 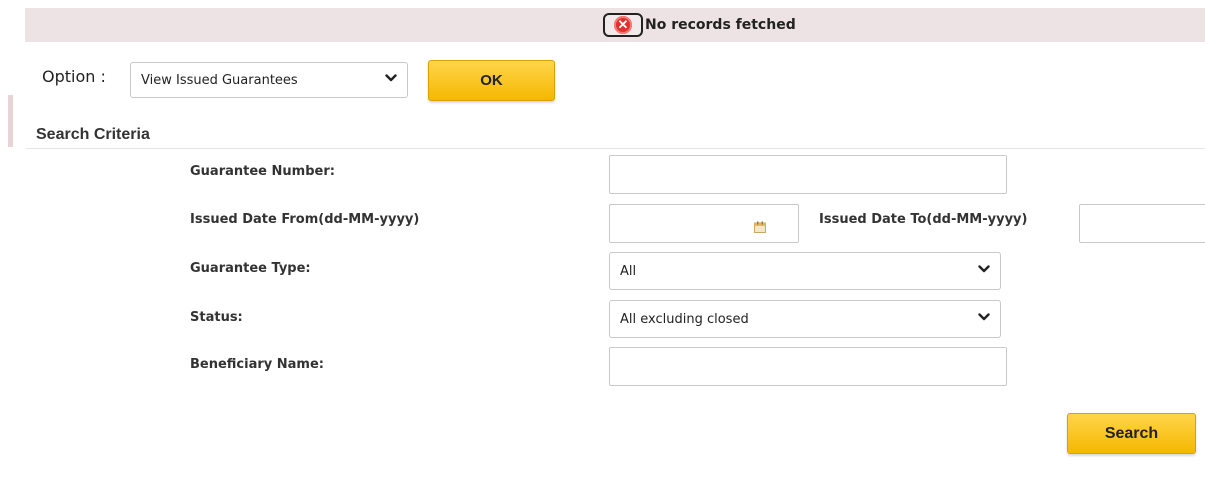 I want to click on status-label: Status:, so click(x=216, y=317).